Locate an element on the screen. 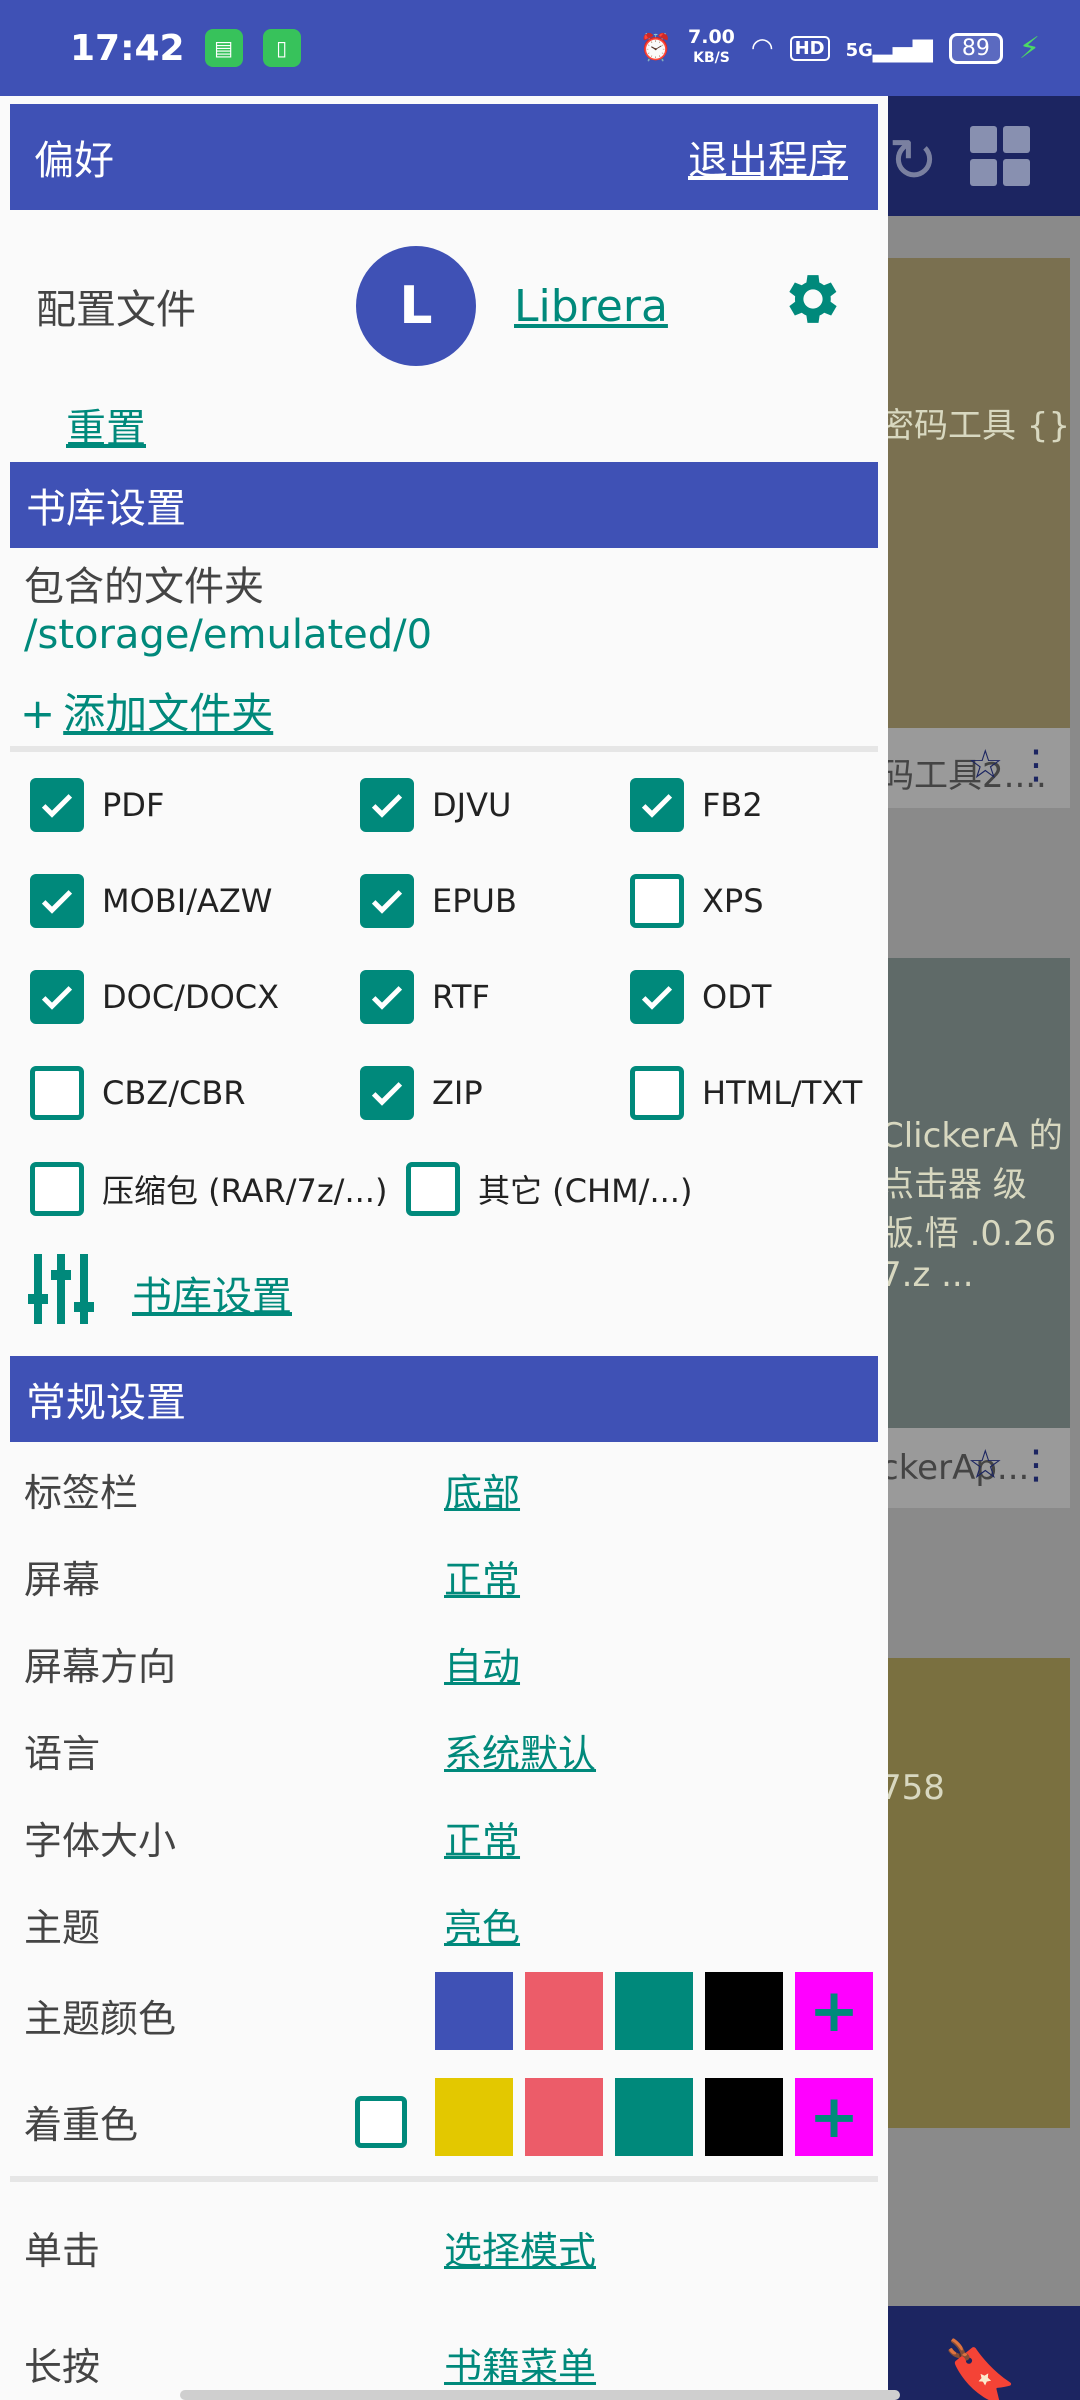 This screenshot has width=1080, height=2400. bookmark-icon: 🔖 is located at coordinates (980, 2368).